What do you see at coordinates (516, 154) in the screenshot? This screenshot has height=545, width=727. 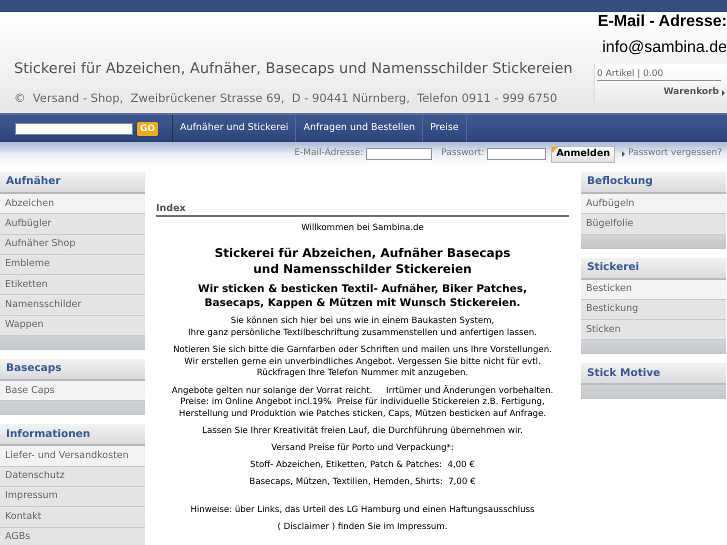 I see `password-field` at bounding box center [516, 154].